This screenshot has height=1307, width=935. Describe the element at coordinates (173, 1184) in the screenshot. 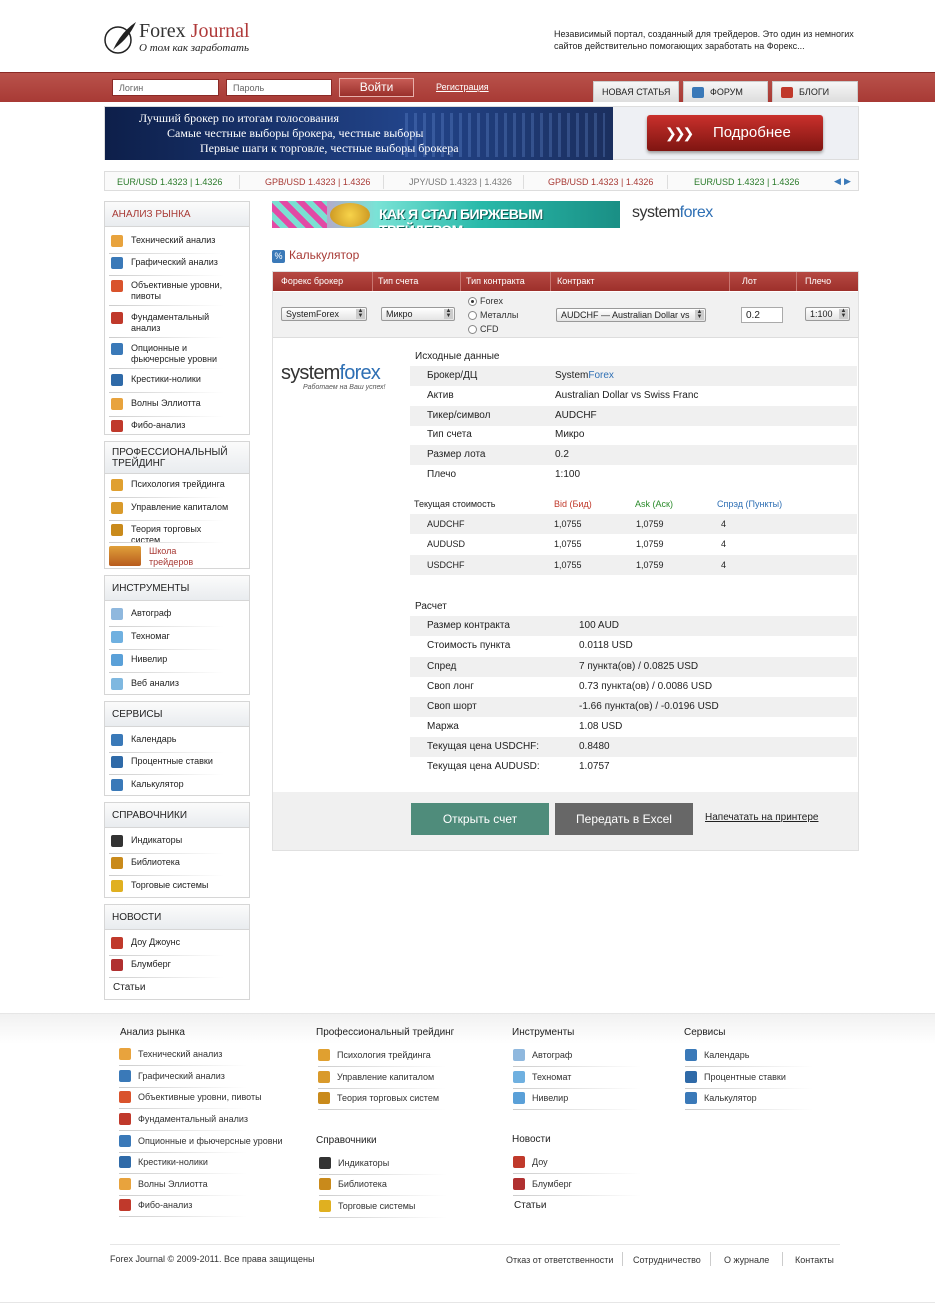

I see `footer-link-label: Волны Эллиотта` at that location.